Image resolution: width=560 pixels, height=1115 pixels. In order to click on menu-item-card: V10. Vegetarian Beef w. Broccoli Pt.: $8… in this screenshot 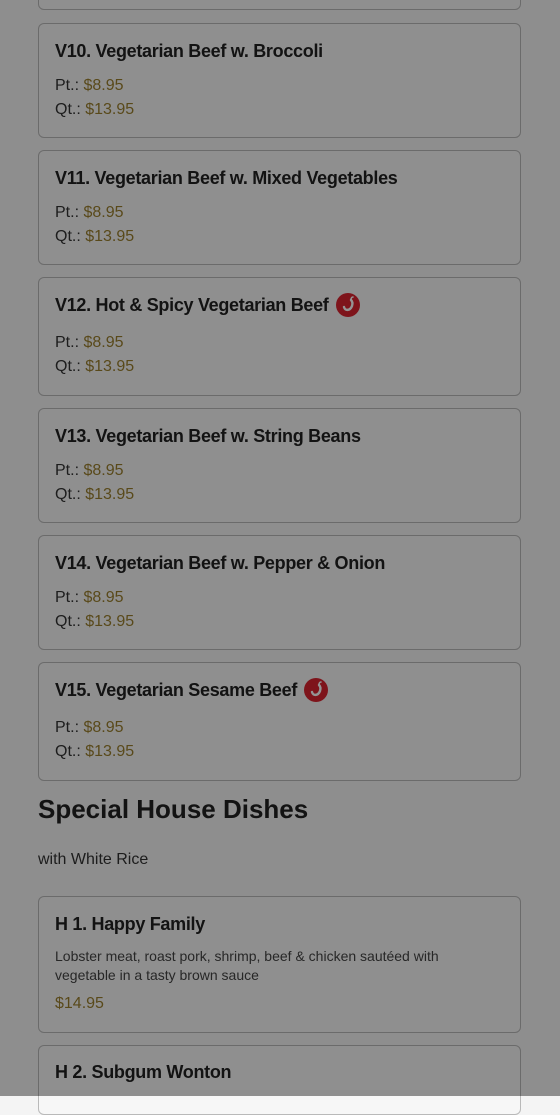, I will do `click(279, 80)`.